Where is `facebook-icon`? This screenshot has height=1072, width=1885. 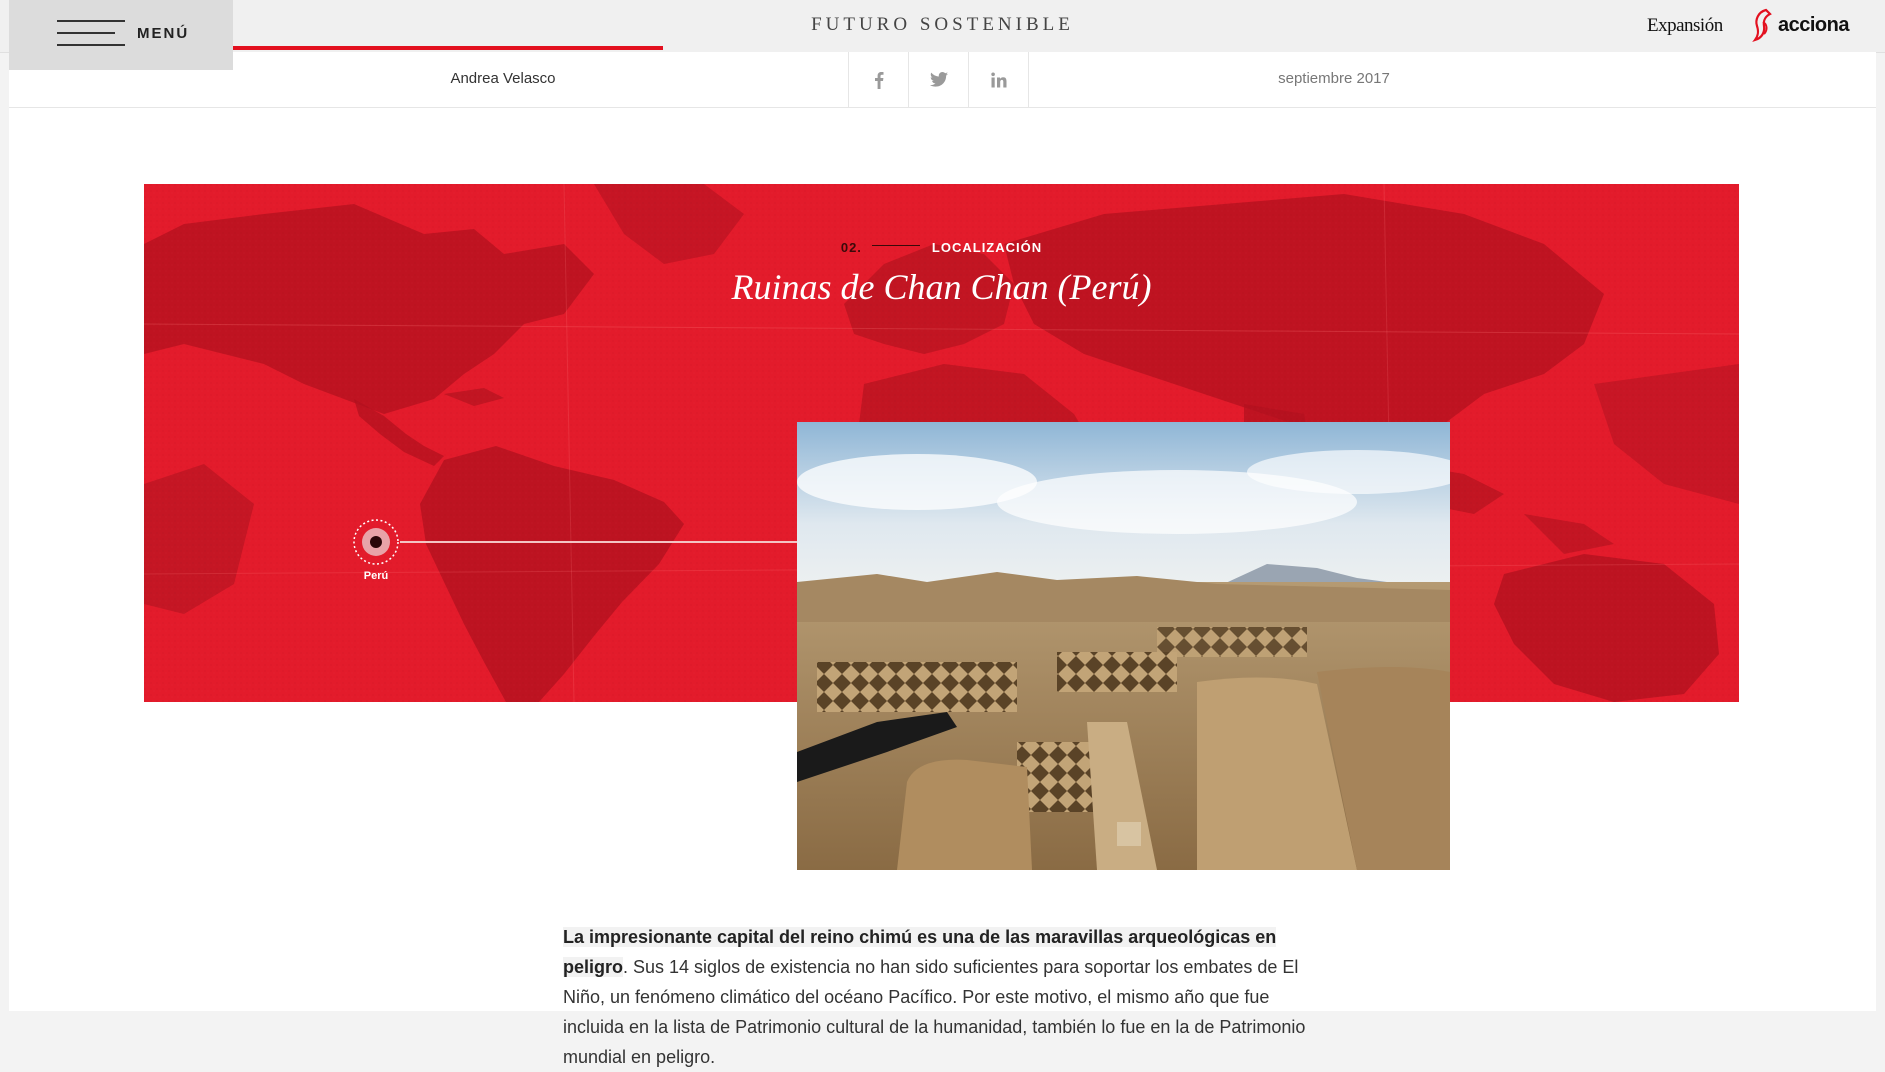 facebook-icon is located at coordinates (878, 80).